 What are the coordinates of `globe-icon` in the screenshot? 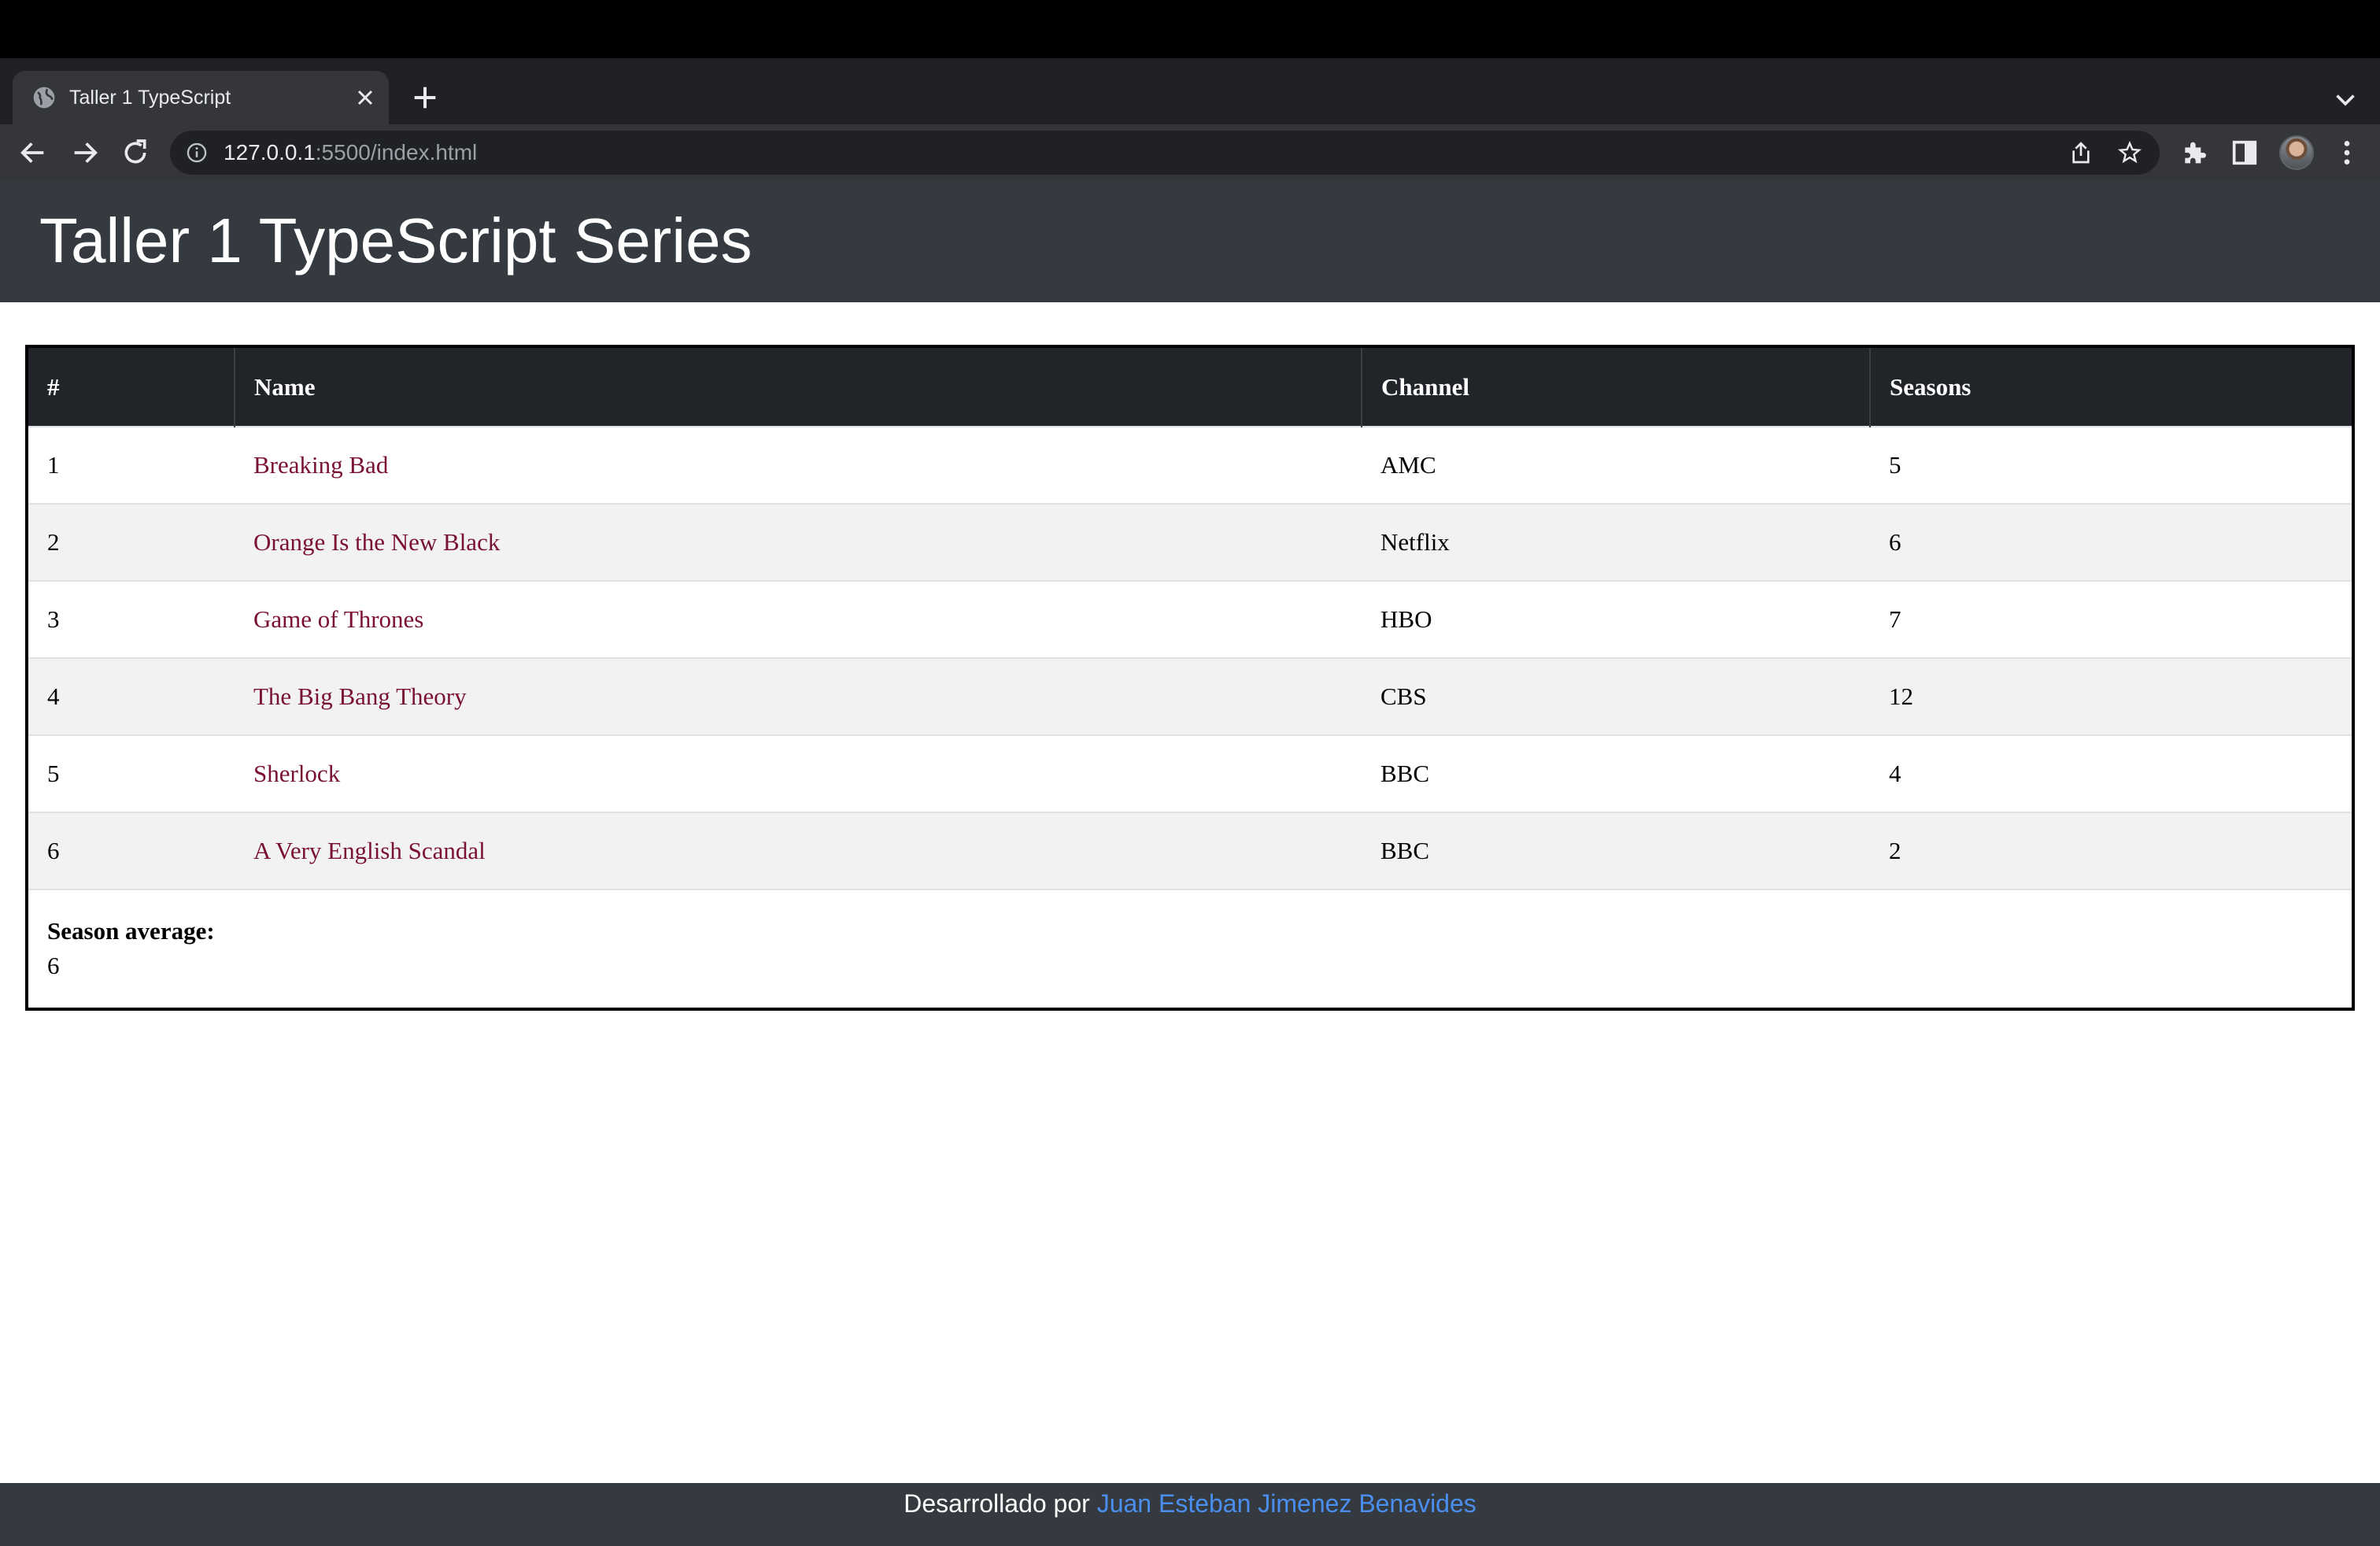 It's located at (44, 98).